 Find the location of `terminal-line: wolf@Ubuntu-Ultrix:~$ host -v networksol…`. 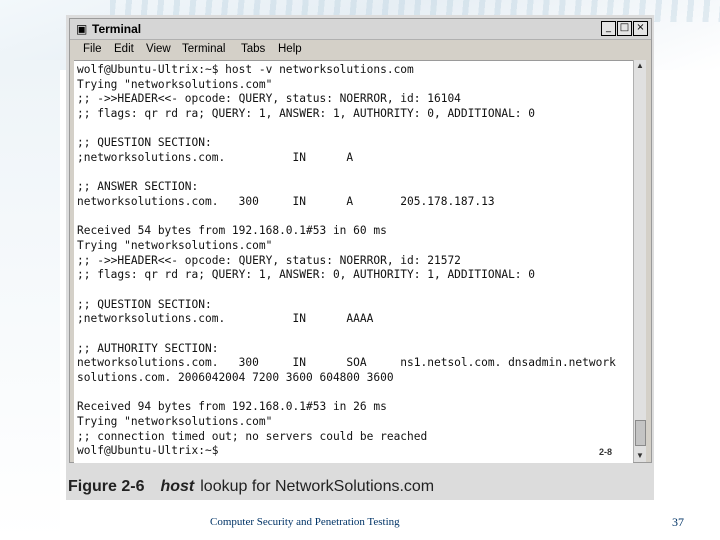

terminal-line: wolf@Ubuntu-Ultrix:~$ host -v networksol… is located at coordinates (245, 69).